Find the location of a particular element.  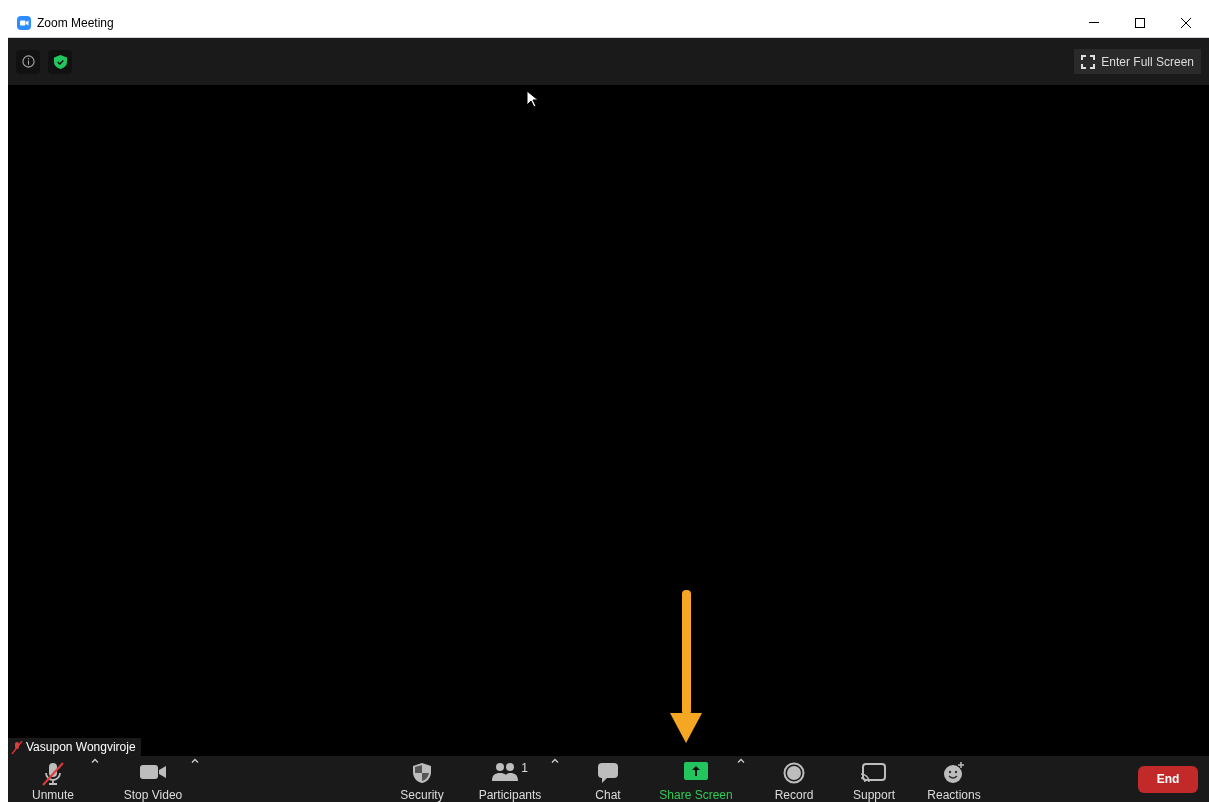

info-button is located at coordinates (28, 61).